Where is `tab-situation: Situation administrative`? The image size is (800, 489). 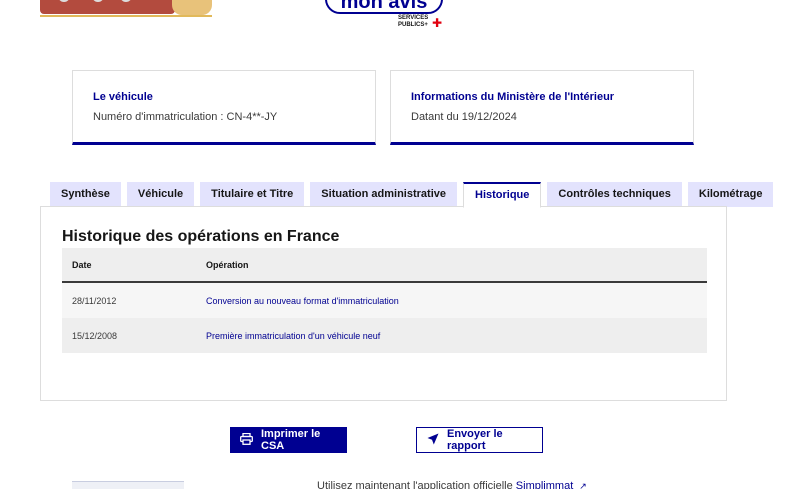 tab-situation: Situation administrative is located at coordinates (383, 194).